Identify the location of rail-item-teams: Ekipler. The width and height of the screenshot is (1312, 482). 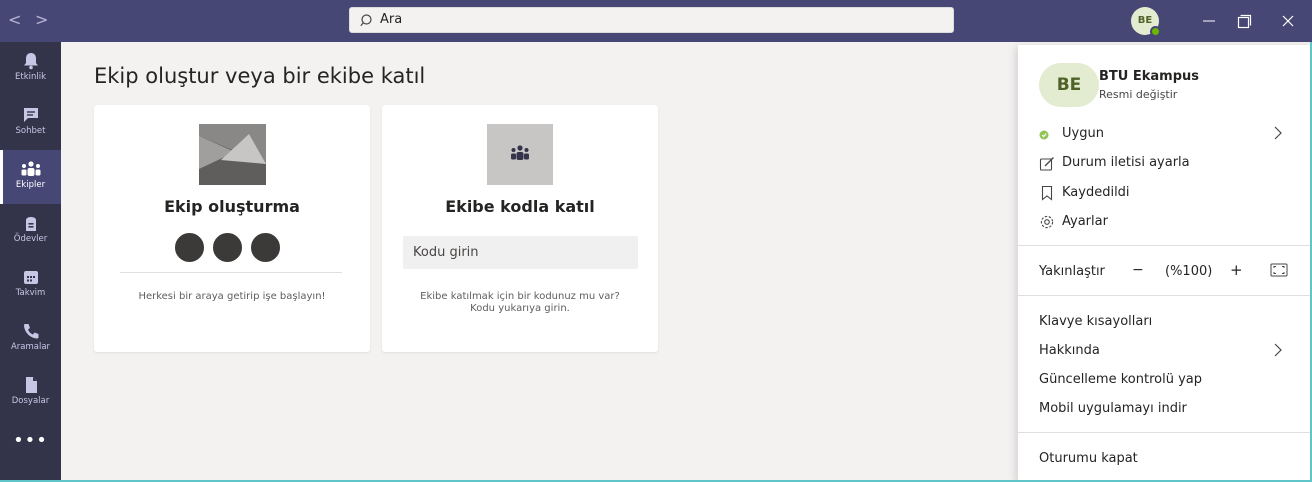
(30, 177).